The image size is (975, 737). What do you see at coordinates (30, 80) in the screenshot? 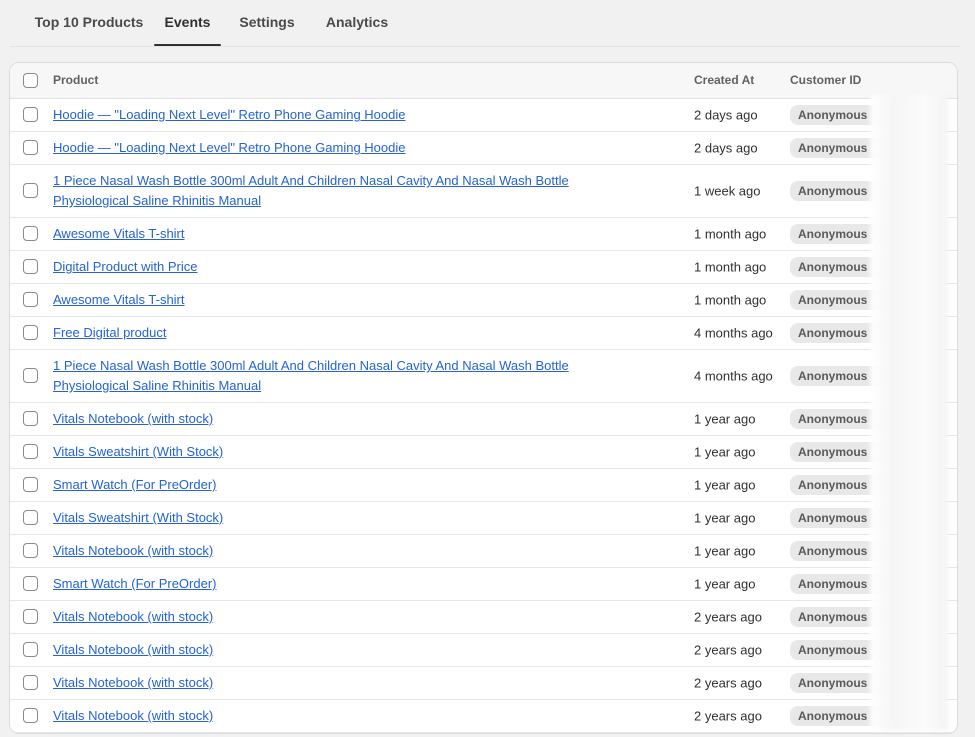
I see `select-all-checkbox` at bounding box center [30, 80].